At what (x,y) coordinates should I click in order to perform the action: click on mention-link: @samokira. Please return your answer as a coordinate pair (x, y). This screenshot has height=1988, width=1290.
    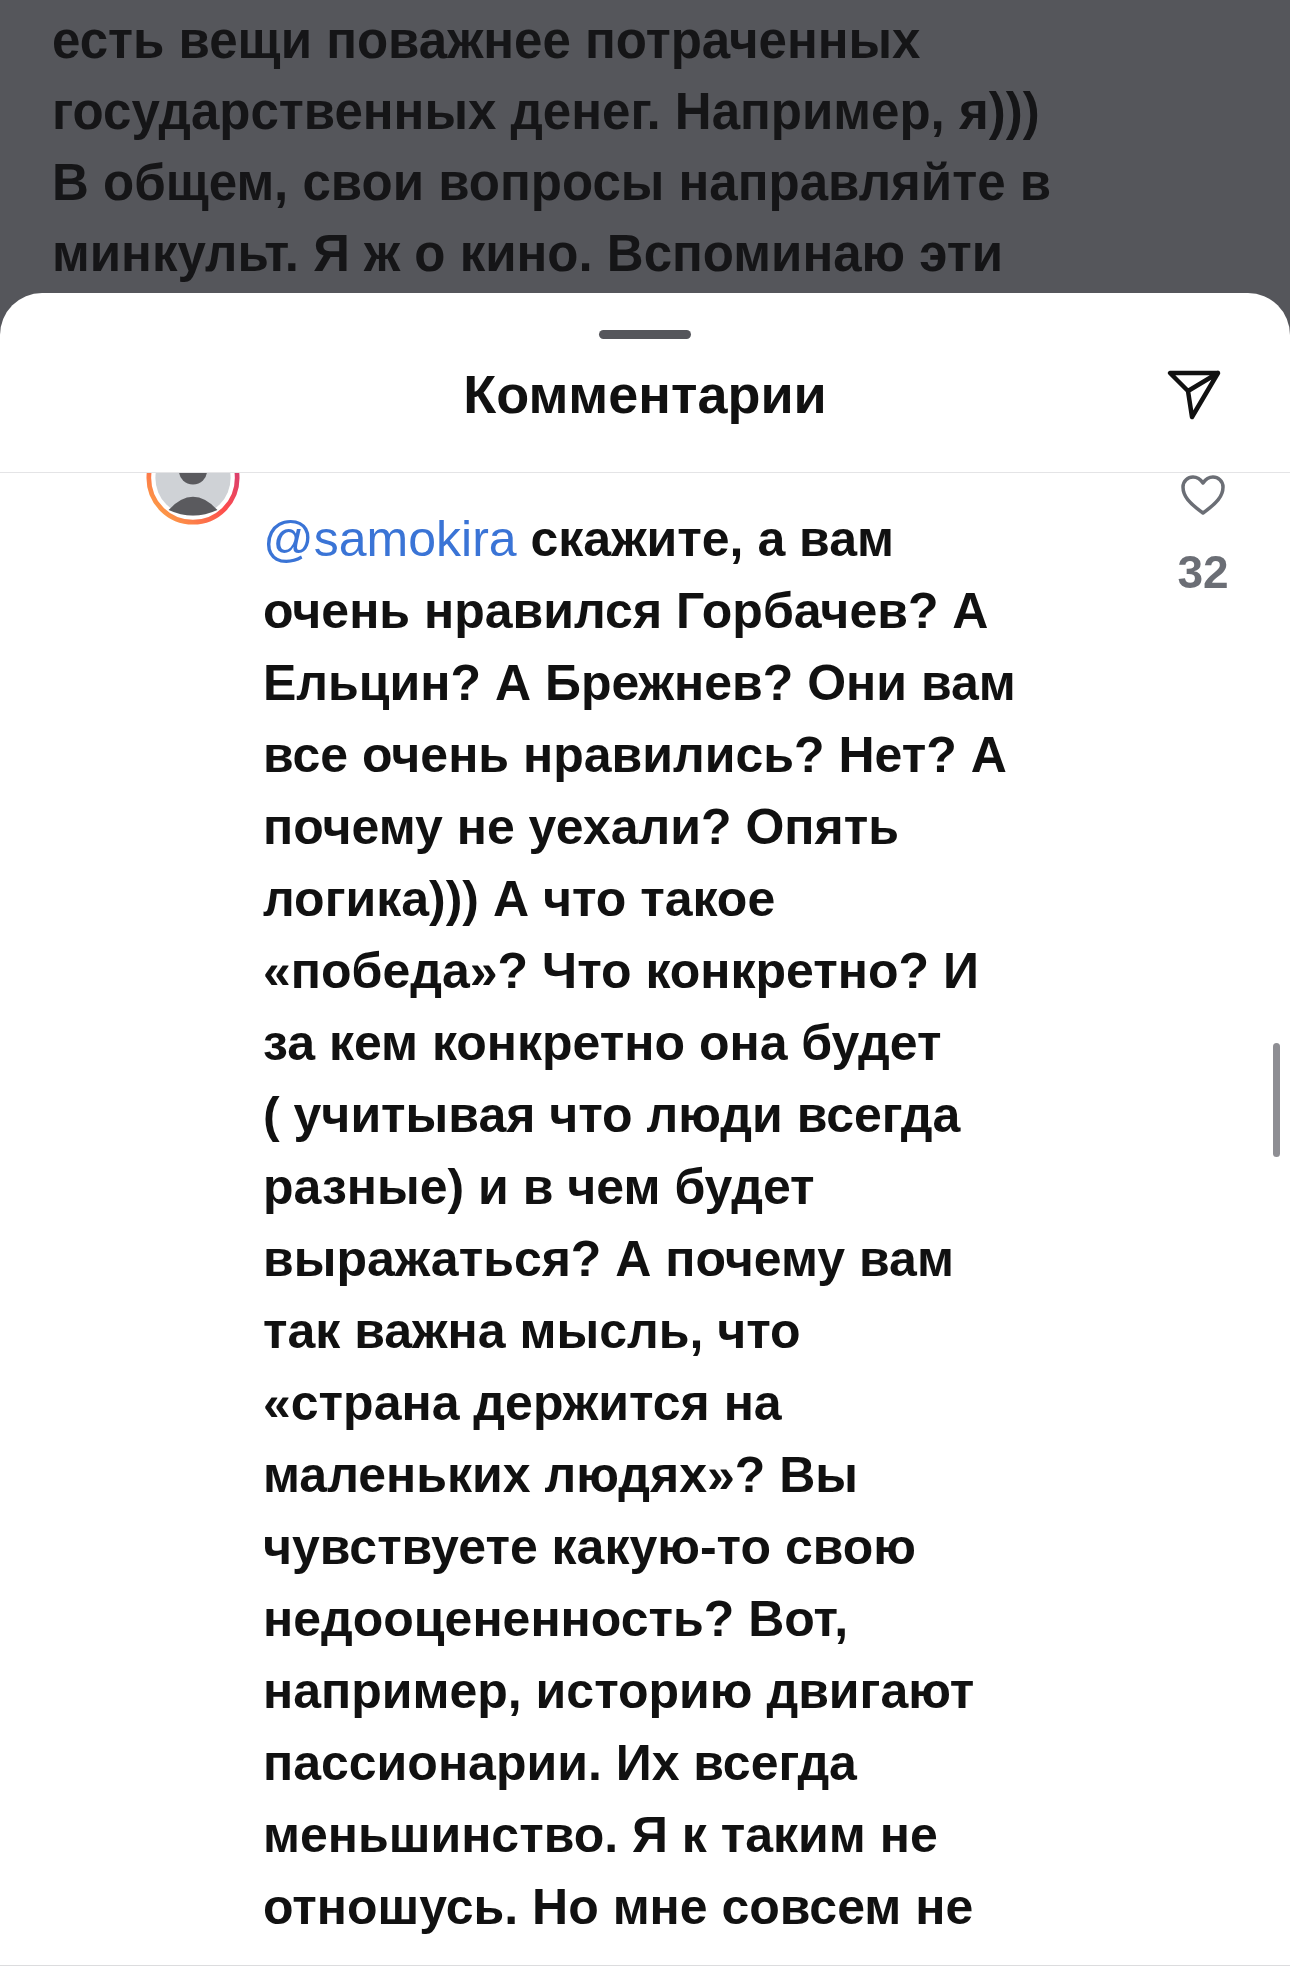
    Looking at the image, I should click on (390, 539).